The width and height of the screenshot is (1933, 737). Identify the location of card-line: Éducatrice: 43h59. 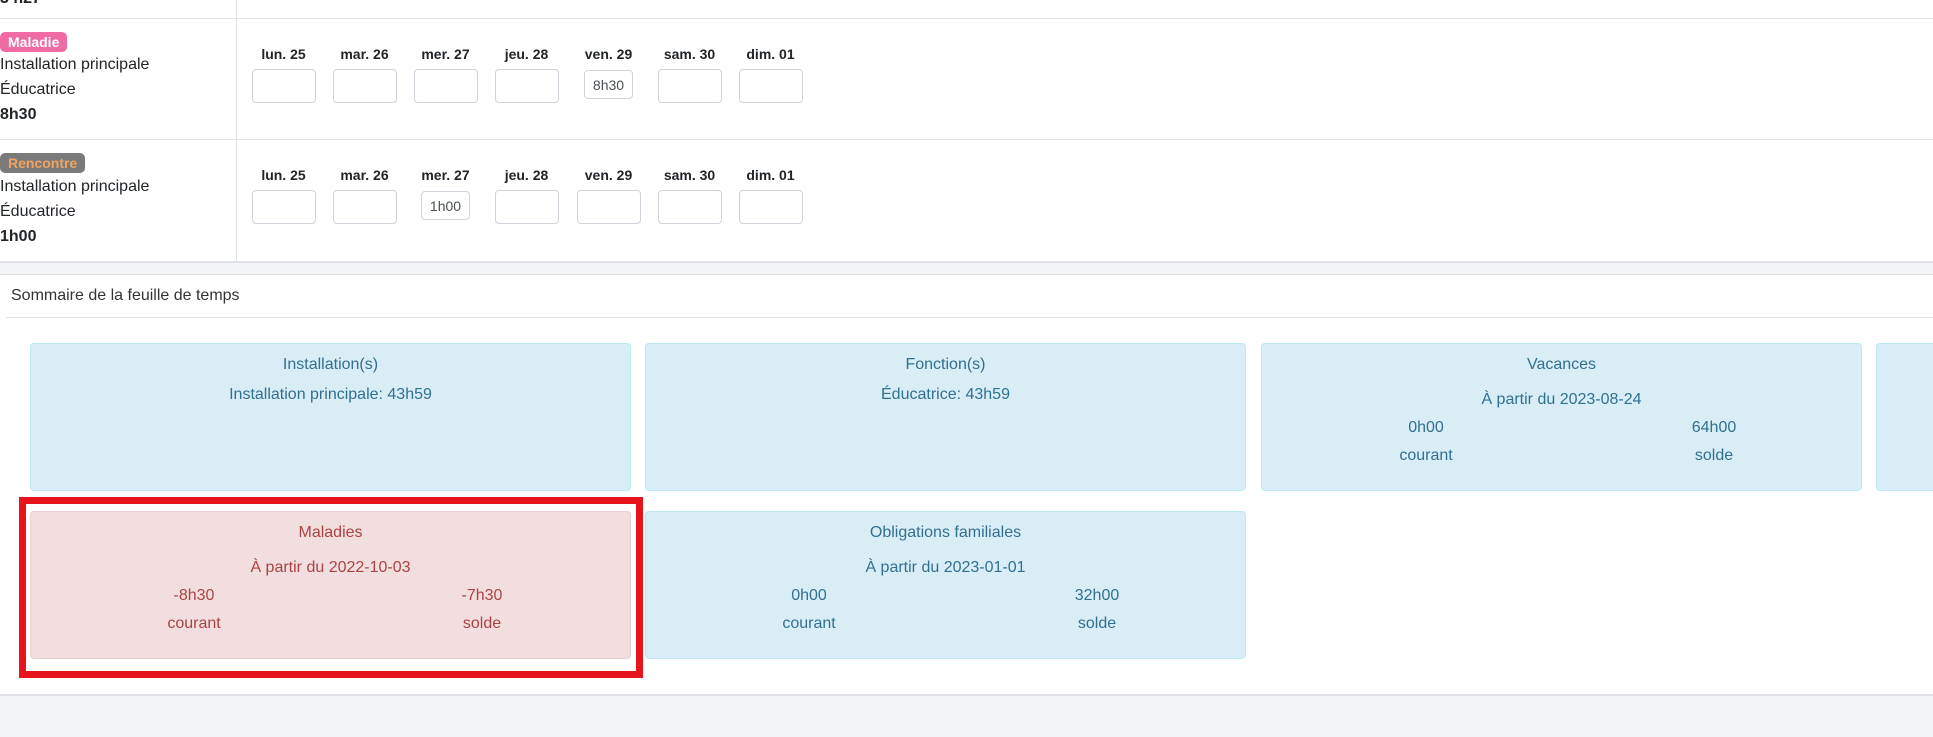
(945, 394).